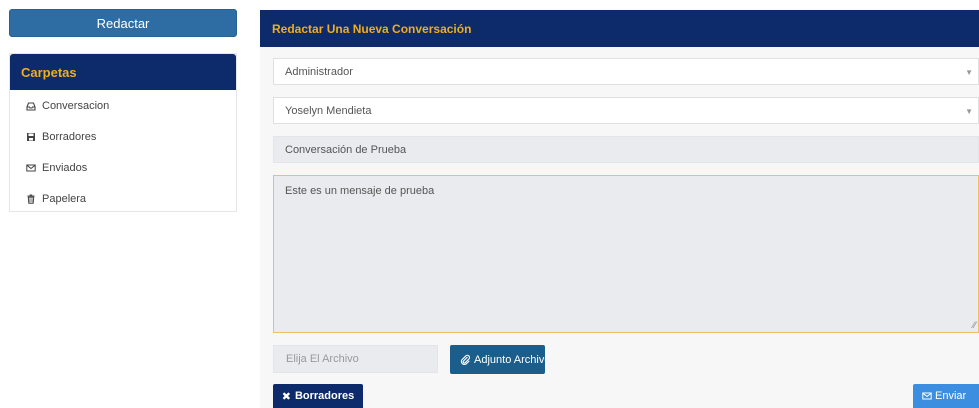 Image resolution: width=979 pixels, height=408 pixels. I want to click on from-select: Administrador ▼, so click(626, 71).